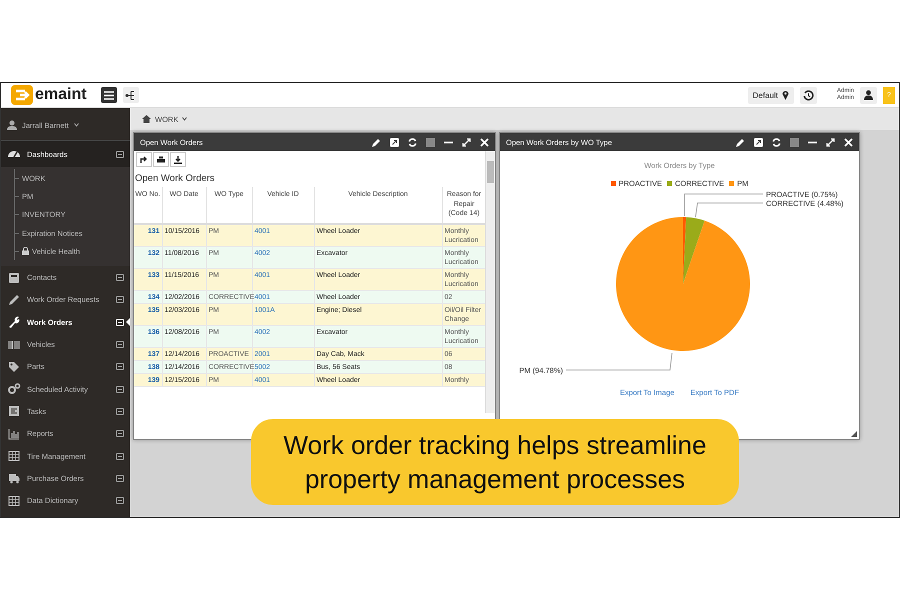  I want to click on printer-icon, so click(161, 160).